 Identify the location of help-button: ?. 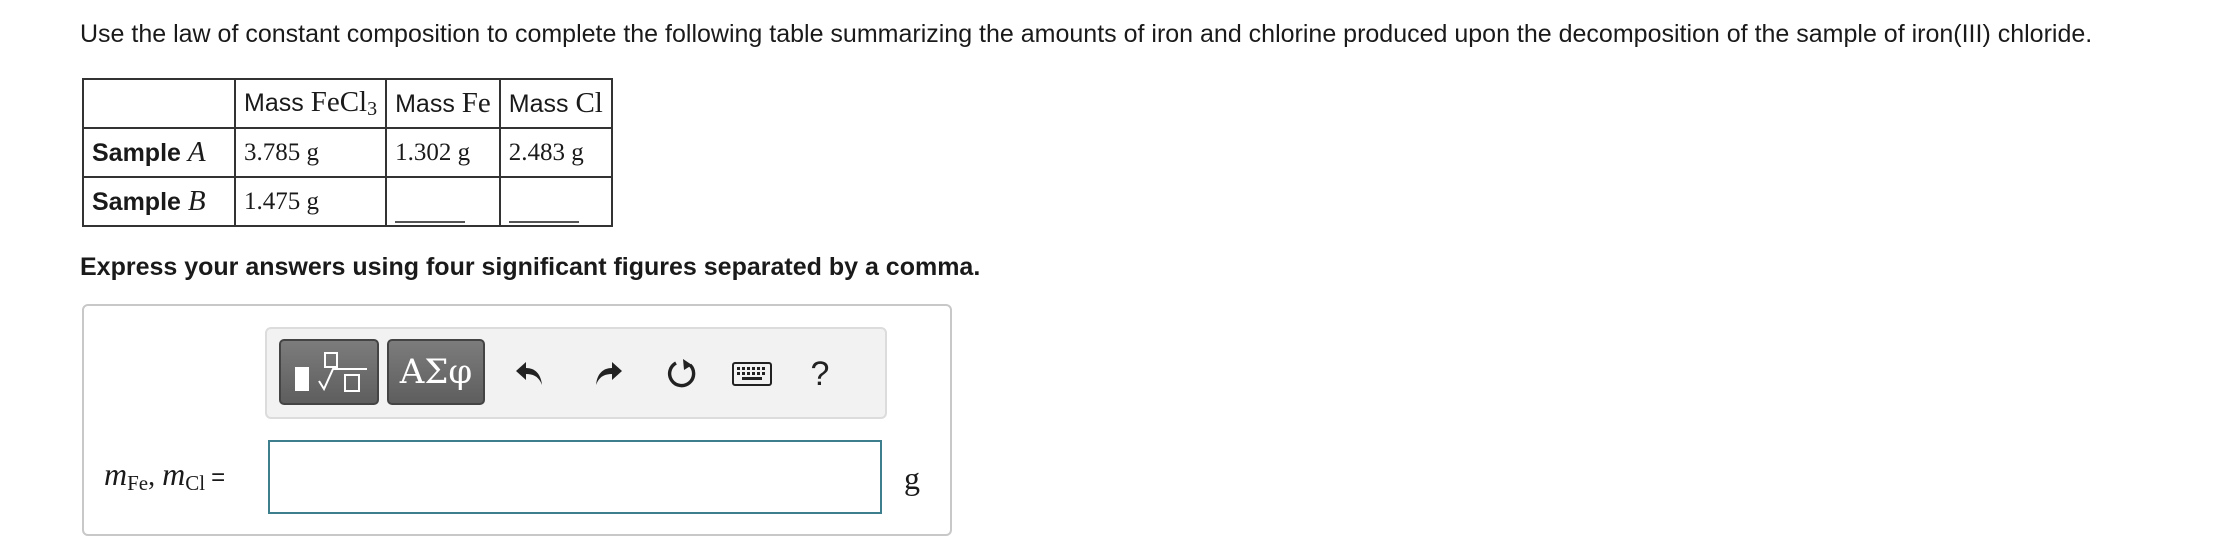
(820, 374).